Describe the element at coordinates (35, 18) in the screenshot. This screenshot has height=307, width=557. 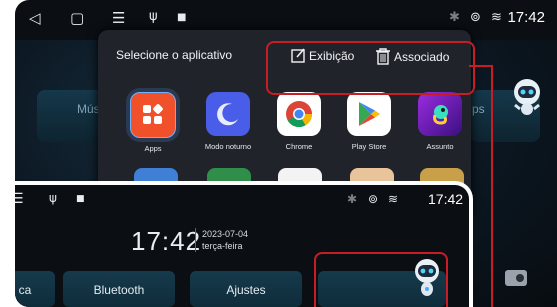
I see `back-icon: ◁` at that location.